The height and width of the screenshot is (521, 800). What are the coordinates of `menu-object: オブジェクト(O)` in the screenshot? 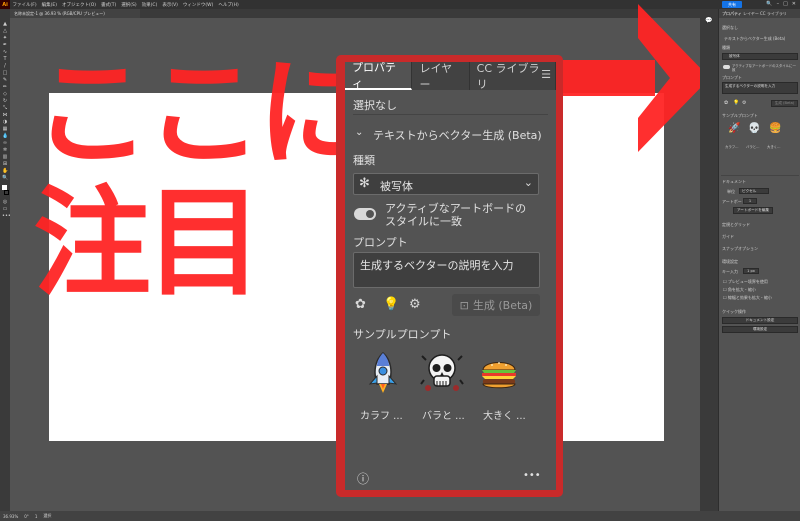 It's located at (78, 5).